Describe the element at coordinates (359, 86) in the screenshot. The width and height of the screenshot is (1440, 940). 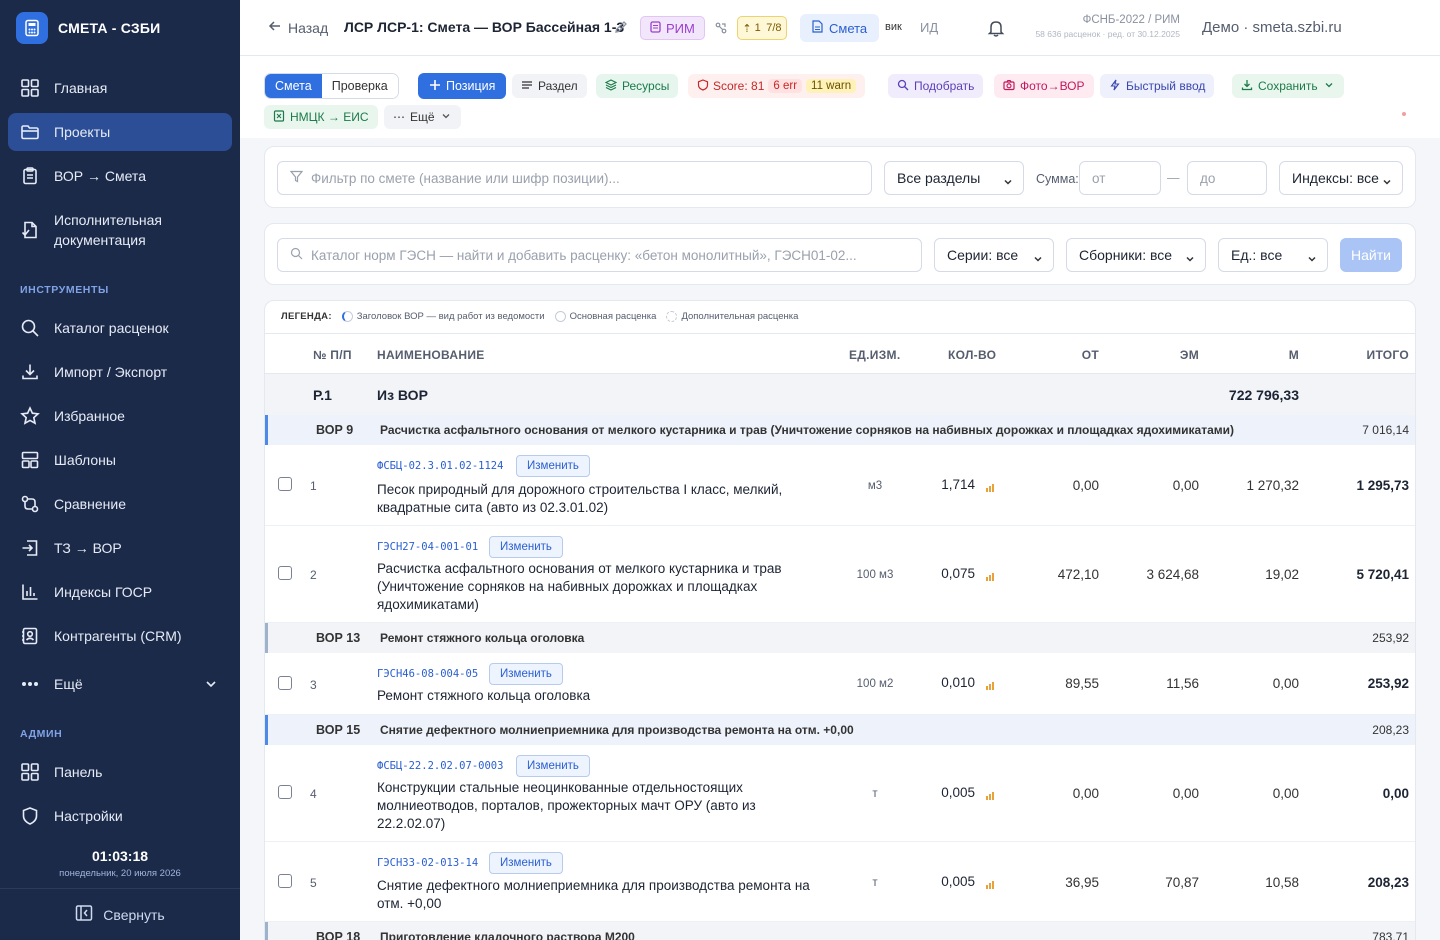
I see `tab-check-view: Проверка` at that location.